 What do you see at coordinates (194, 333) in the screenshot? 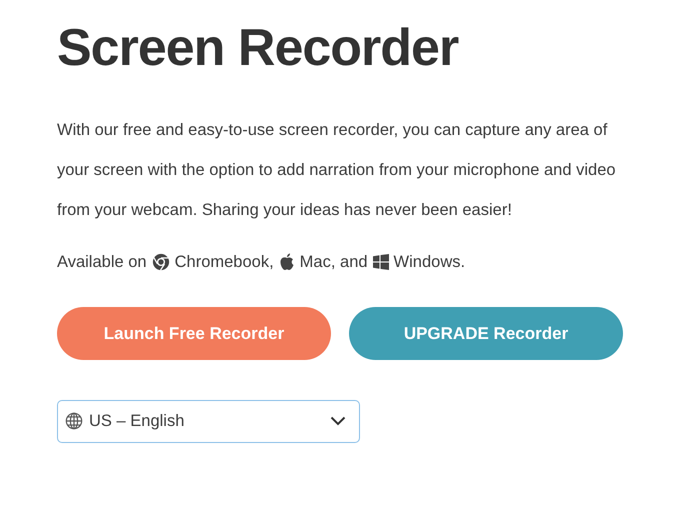
I see `recorder-button: Launch Free Recorder` at bounding box center [194, 333].